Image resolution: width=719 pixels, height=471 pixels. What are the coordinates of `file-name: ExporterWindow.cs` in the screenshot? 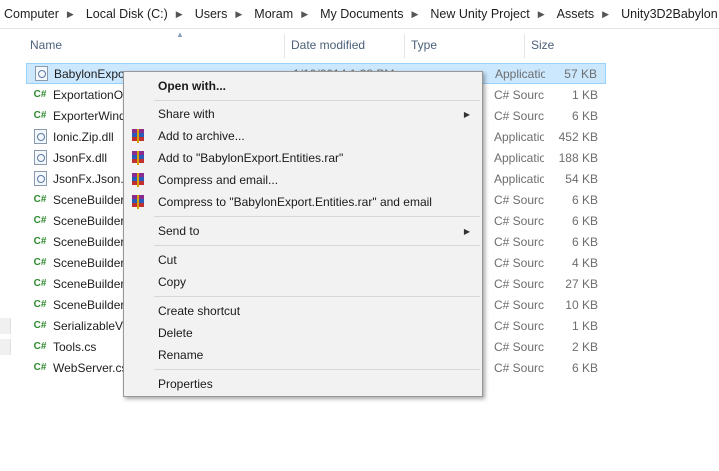 It's located at (90, 115).